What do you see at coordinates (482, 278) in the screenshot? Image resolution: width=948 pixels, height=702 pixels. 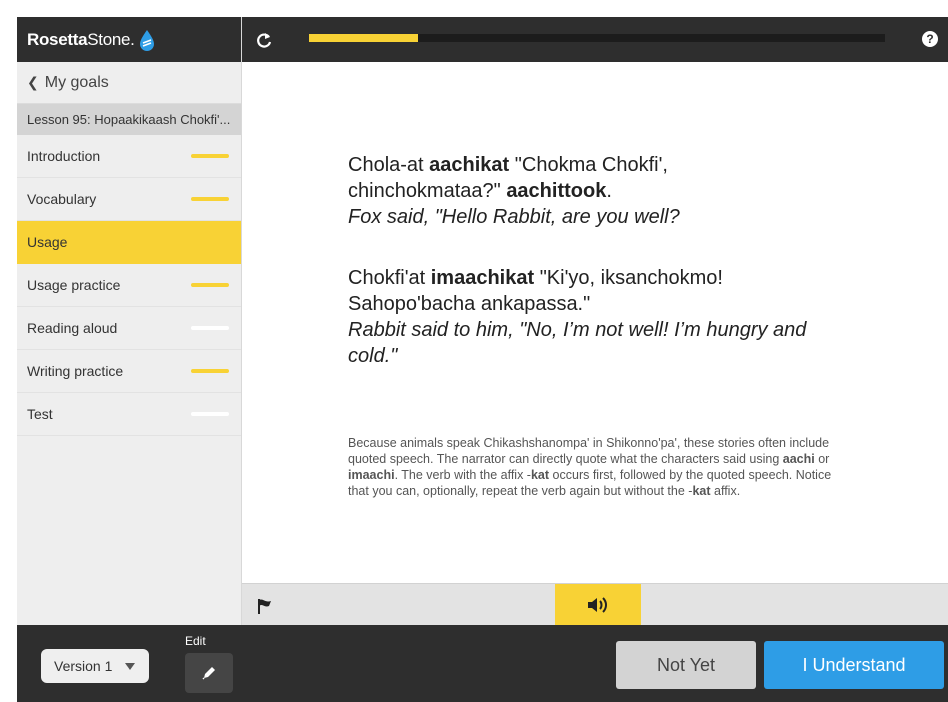 I see `highlight-word: imaachikat` at bounding box center [482, 278].